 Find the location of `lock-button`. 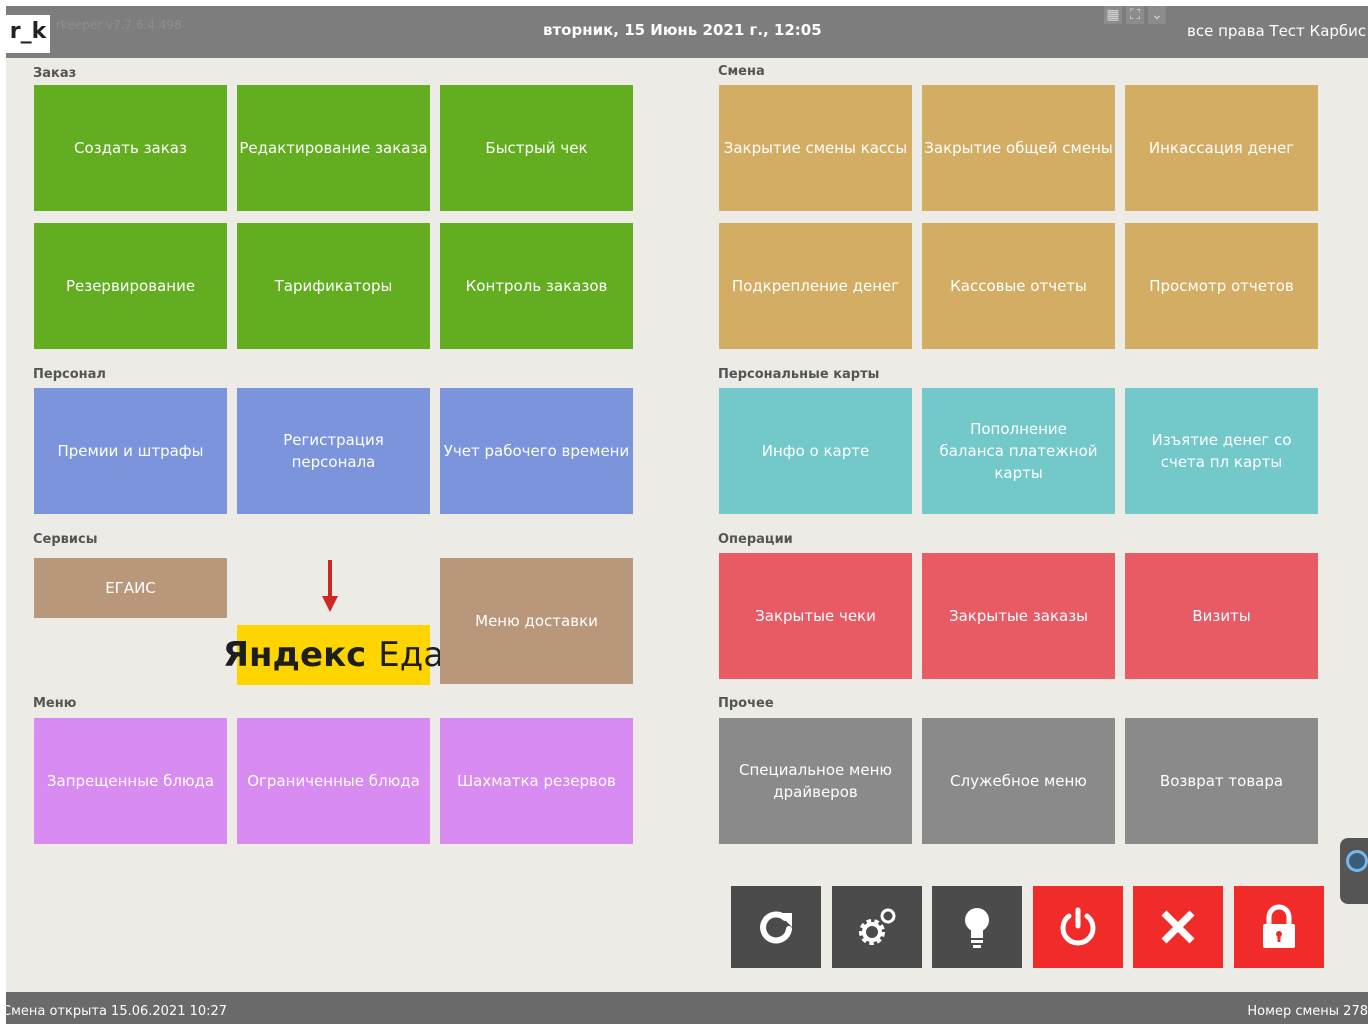

lock-button is located at coordinates (1279, 927).